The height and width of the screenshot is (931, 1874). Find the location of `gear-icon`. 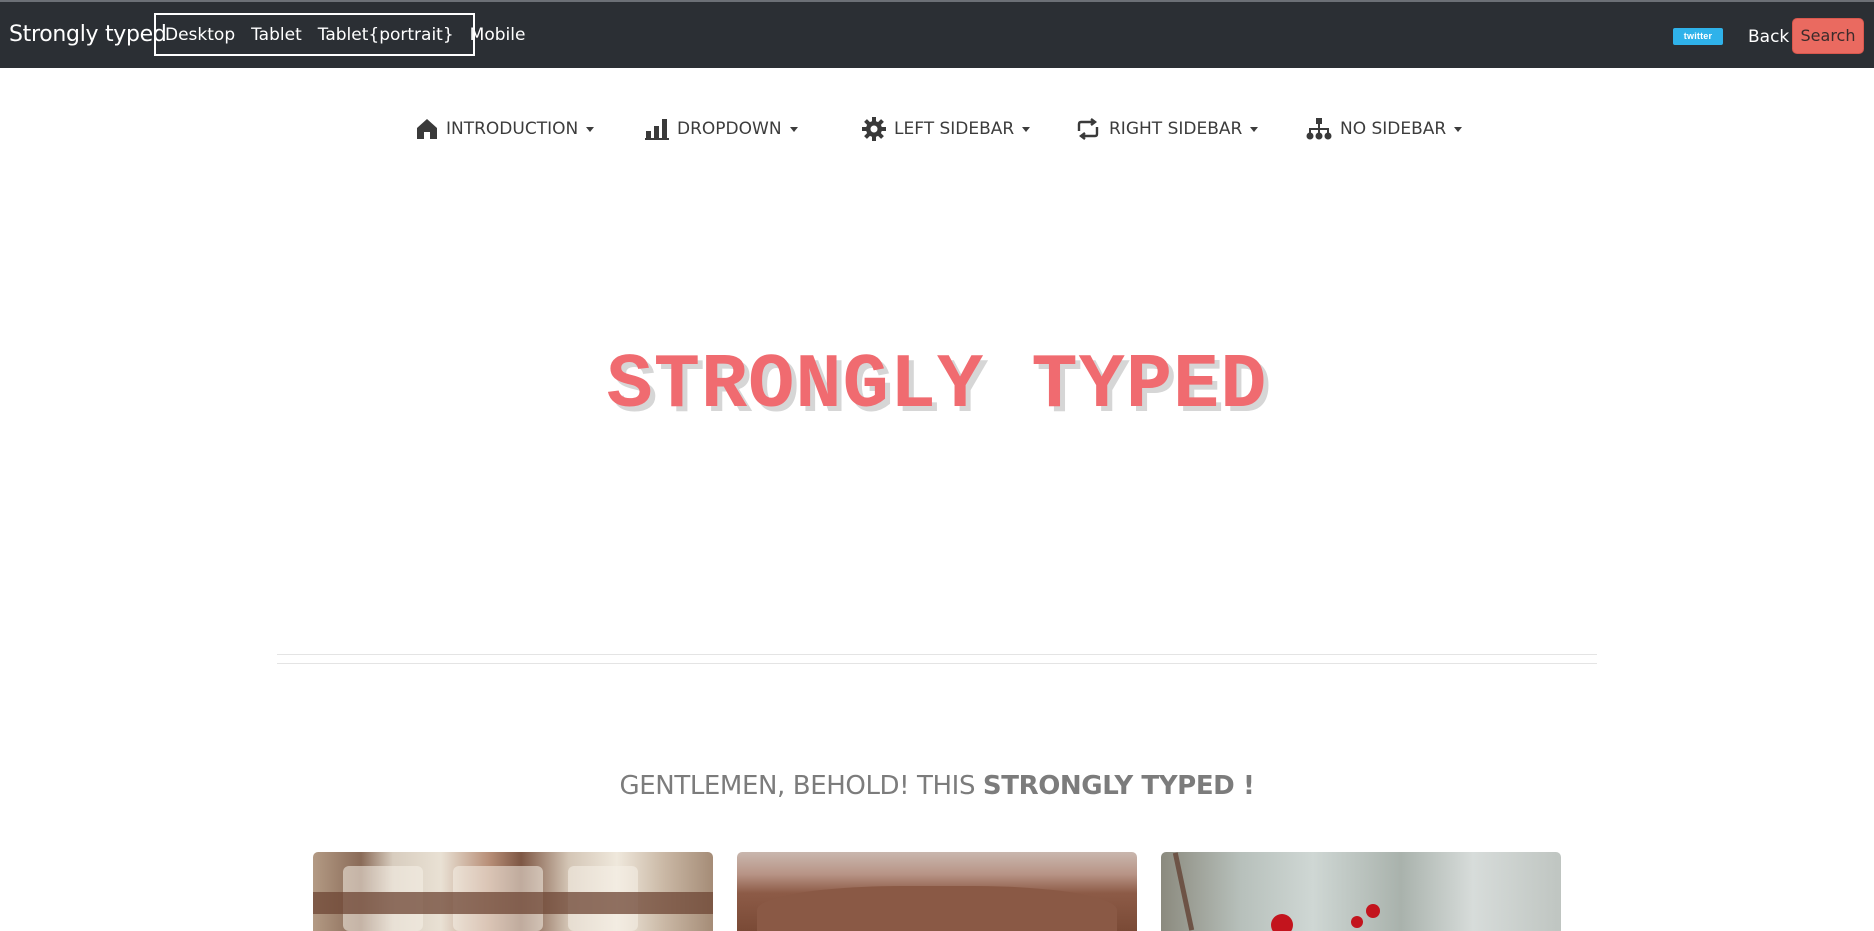

gear-icon is located at coordinates (874, 129).